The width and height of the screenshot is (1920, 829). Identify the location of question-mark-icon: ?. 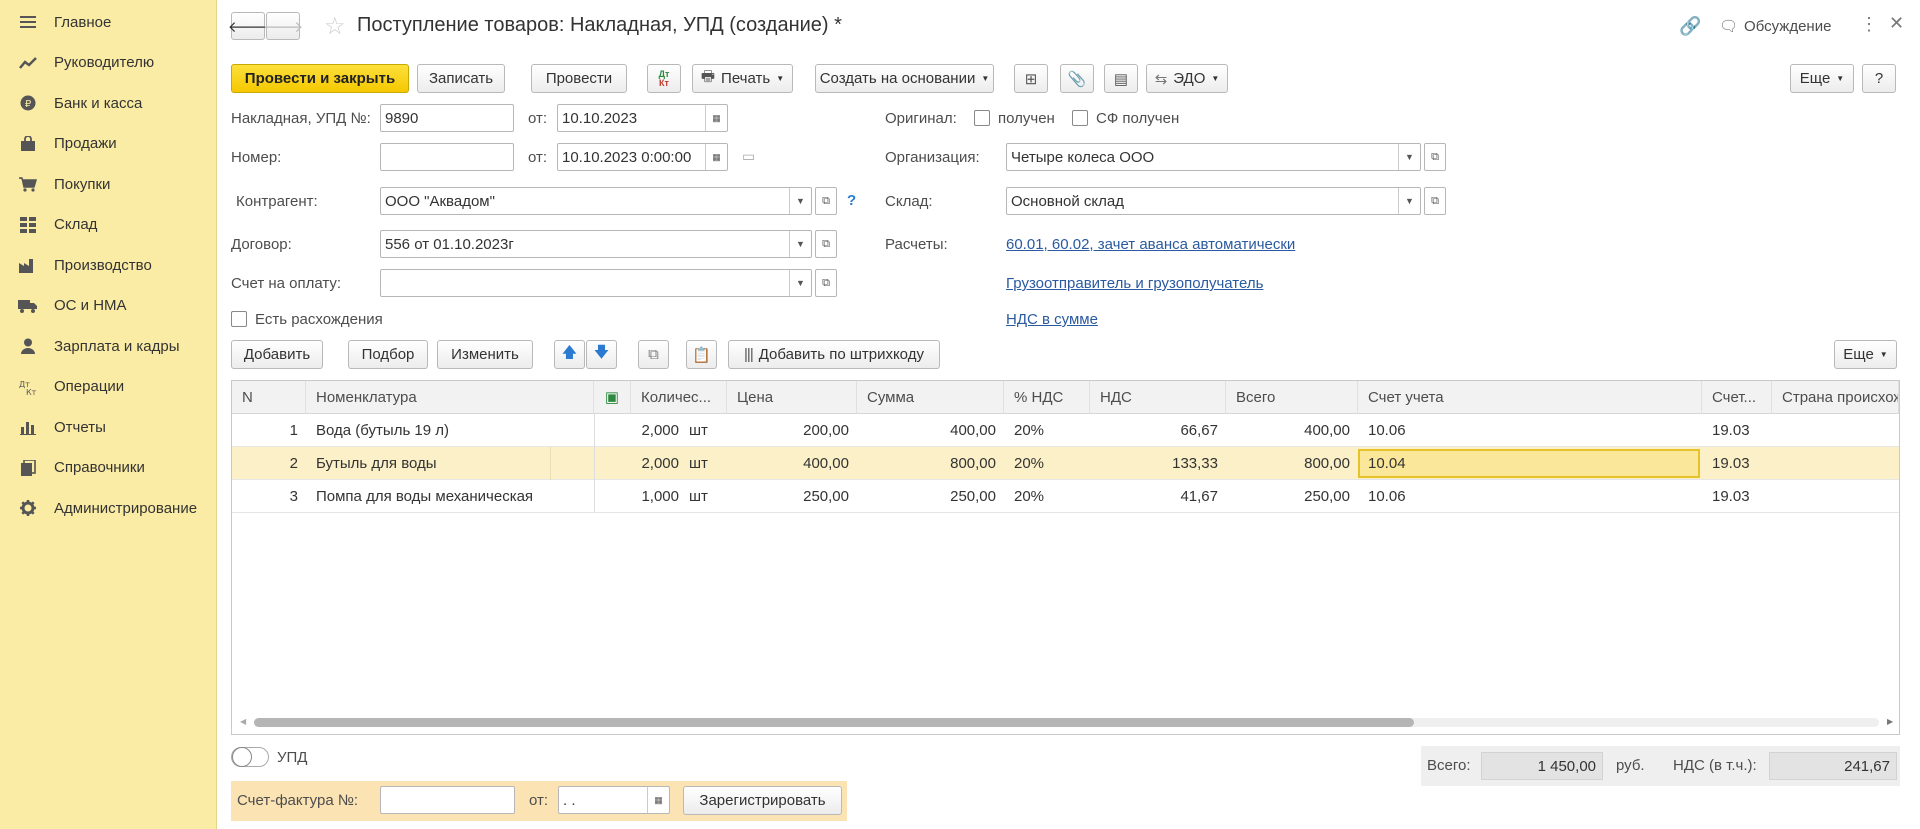
(851, 200).